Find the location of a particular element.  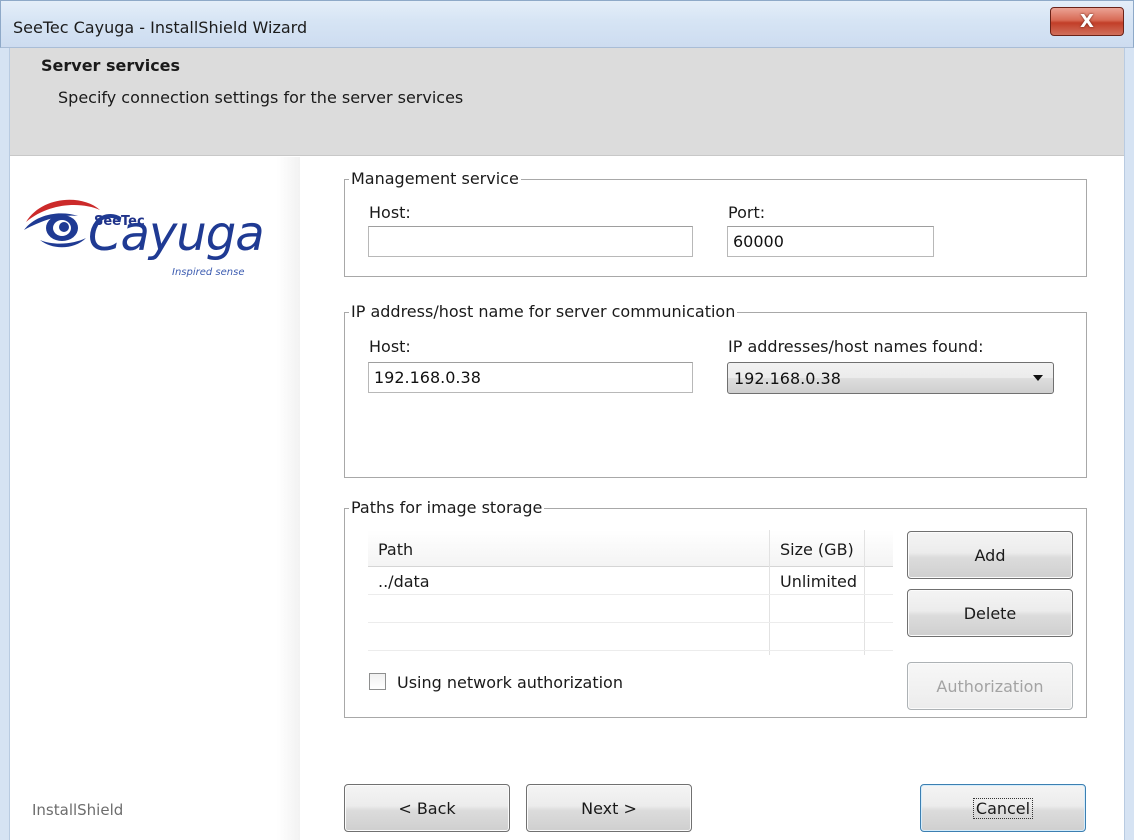

window-frame-left is located at coordinates (5, 444).